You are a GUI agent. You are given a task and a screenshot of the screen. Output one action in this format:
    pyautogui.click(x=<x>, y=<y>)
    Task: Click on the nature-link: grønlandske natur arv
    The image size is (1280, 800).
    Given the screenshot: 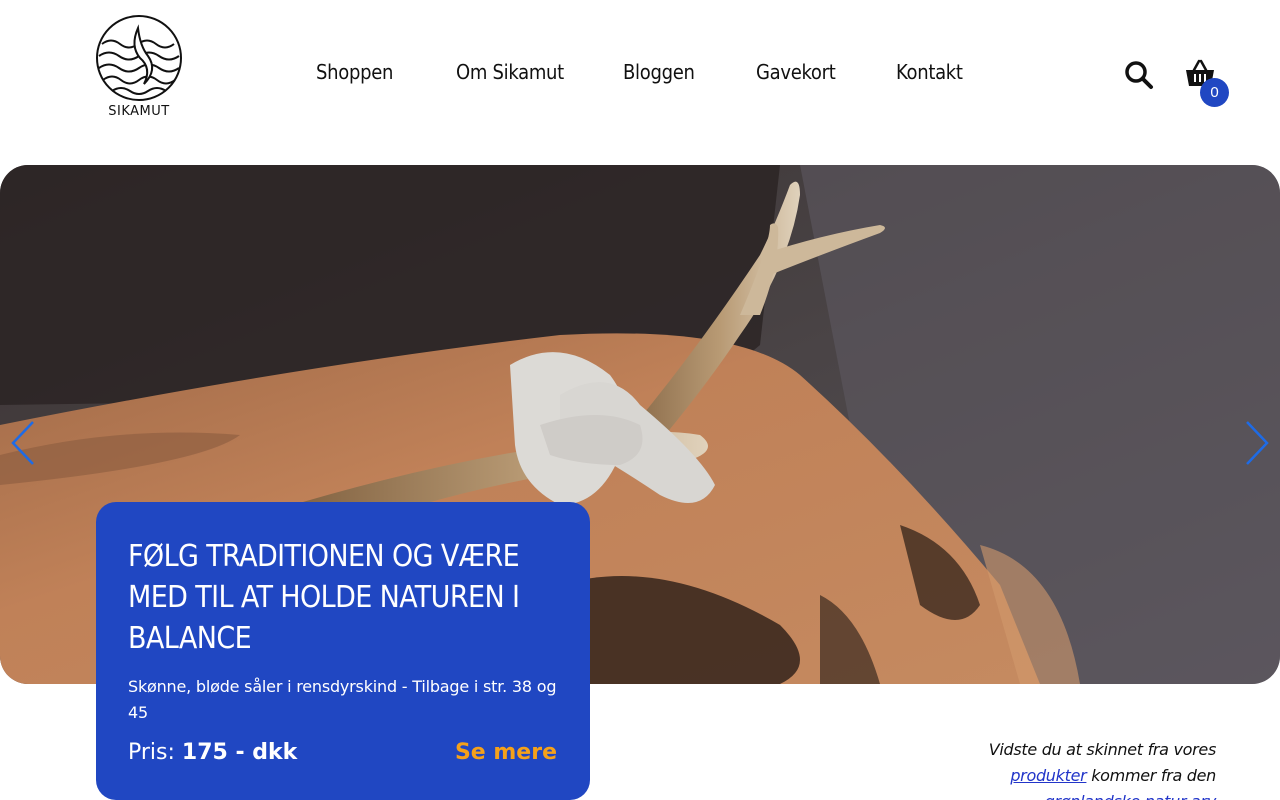 What is the action you would take?
    pyautogui.click(x=1131, y=796)
    